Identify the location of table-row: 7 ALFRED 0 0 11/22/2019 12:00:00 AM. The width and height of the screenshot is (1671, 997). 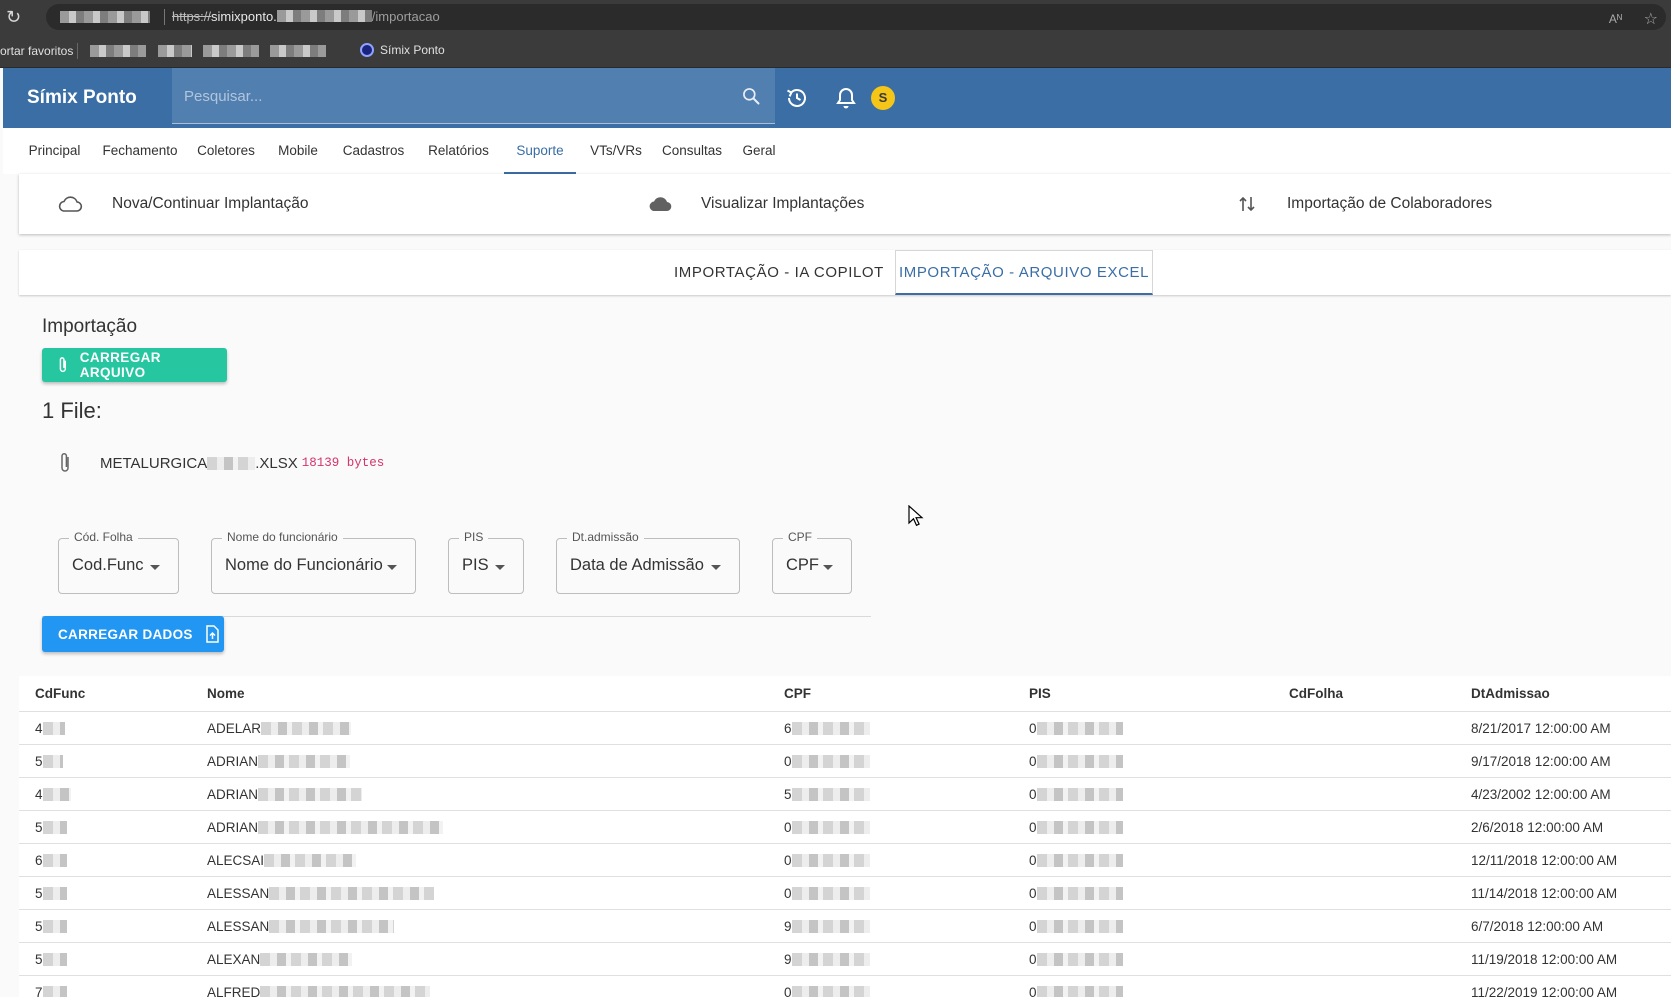
(845, 986).